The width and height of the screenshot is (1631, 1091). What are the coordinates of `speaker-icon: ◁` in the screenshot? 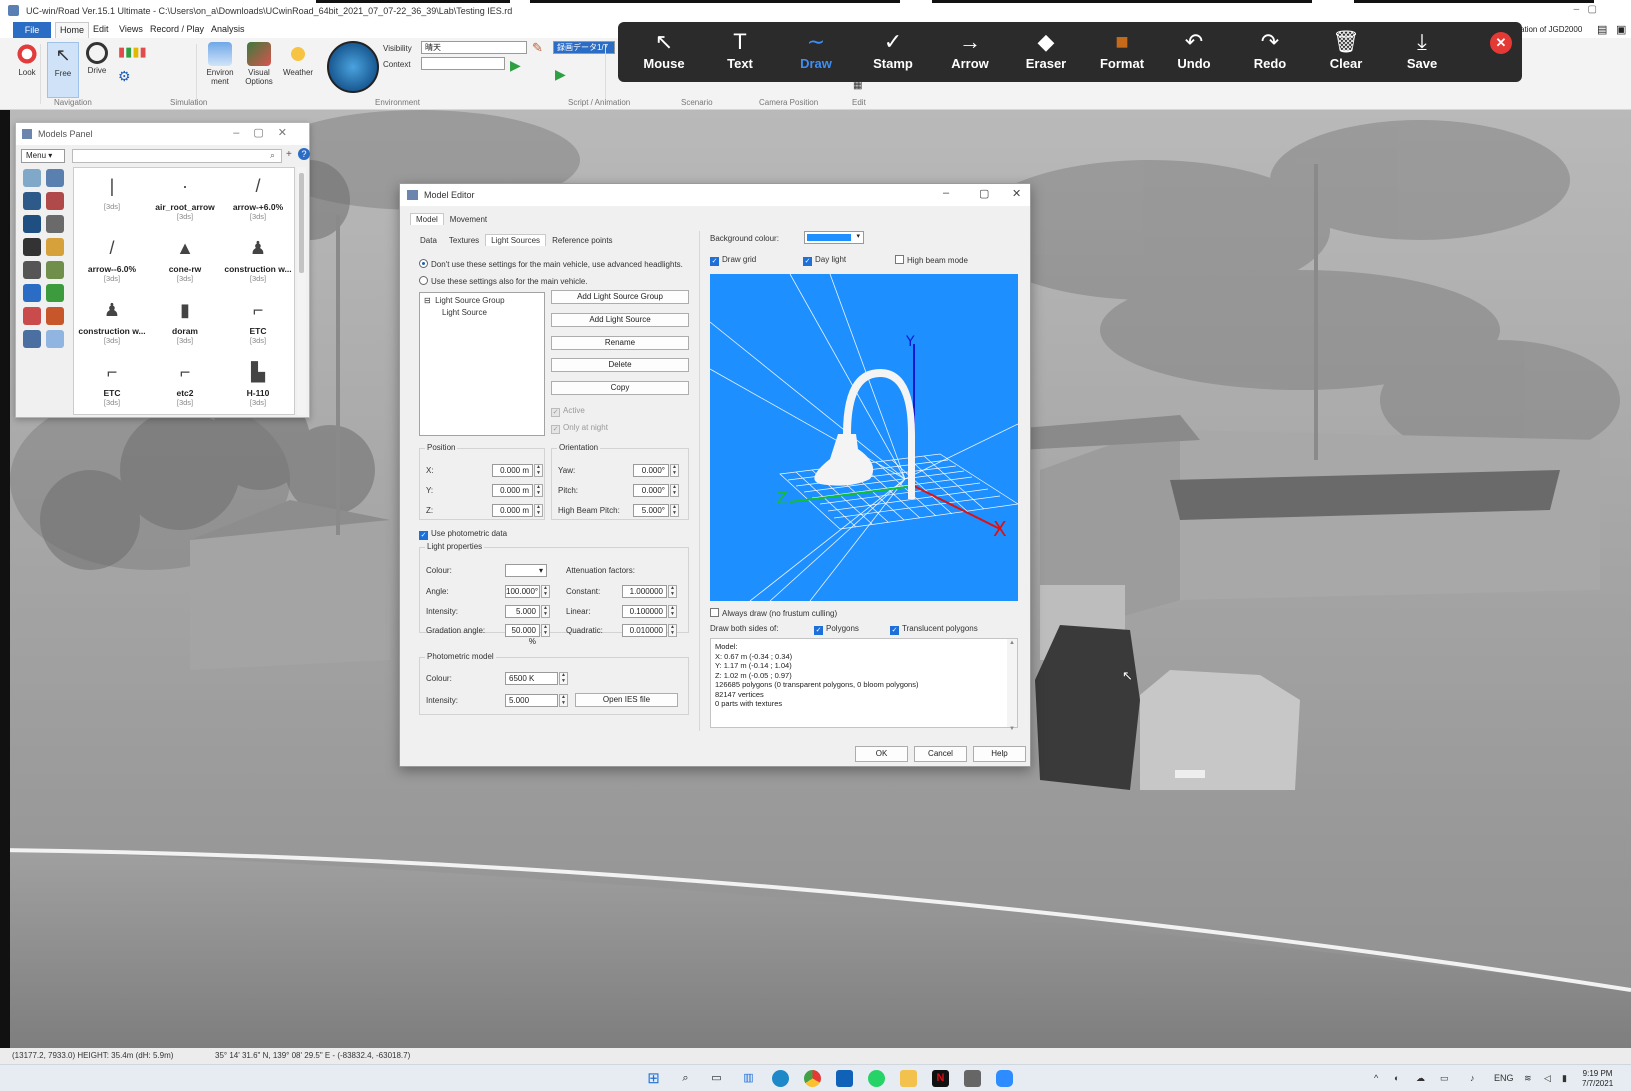 It's located at (1547, 1078).